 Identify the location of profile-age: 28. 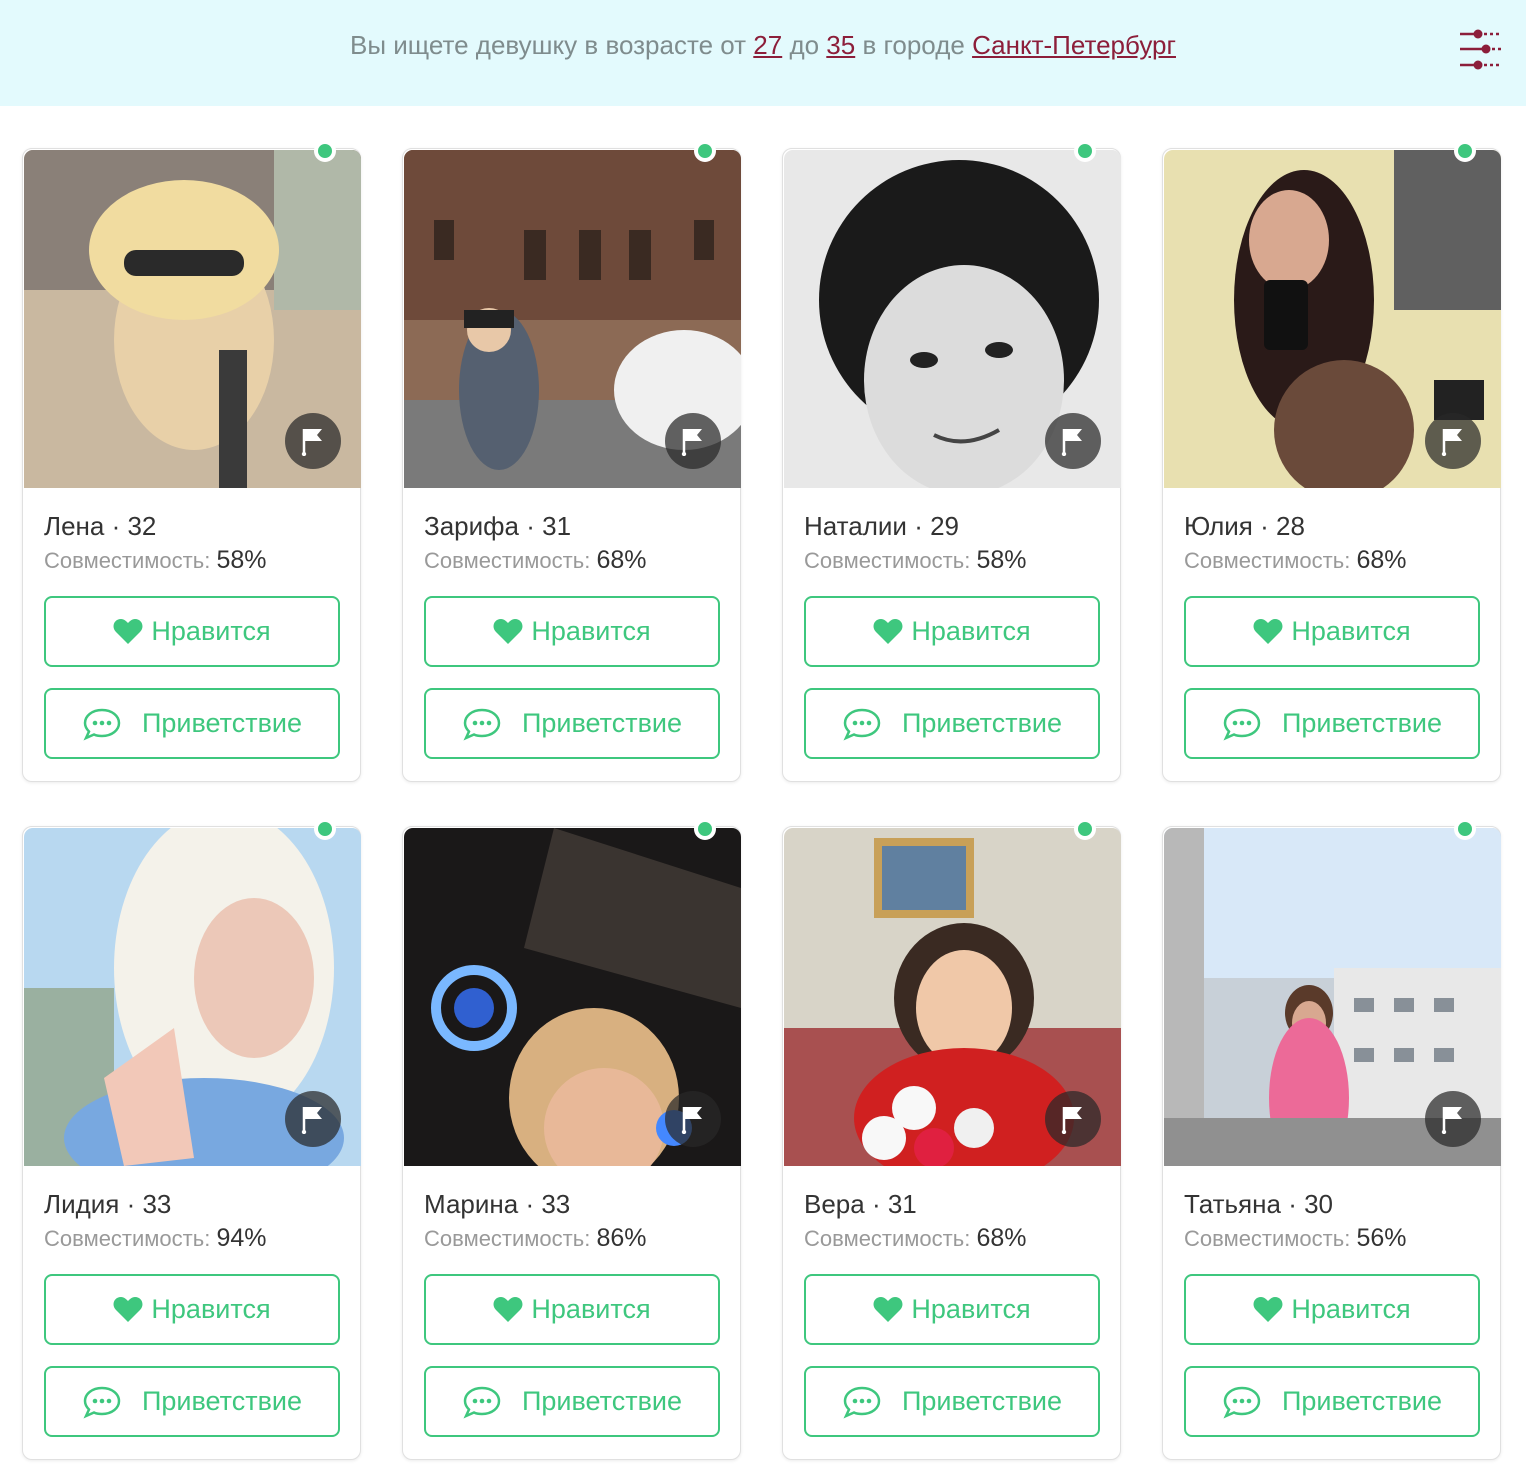
(1290, 526).